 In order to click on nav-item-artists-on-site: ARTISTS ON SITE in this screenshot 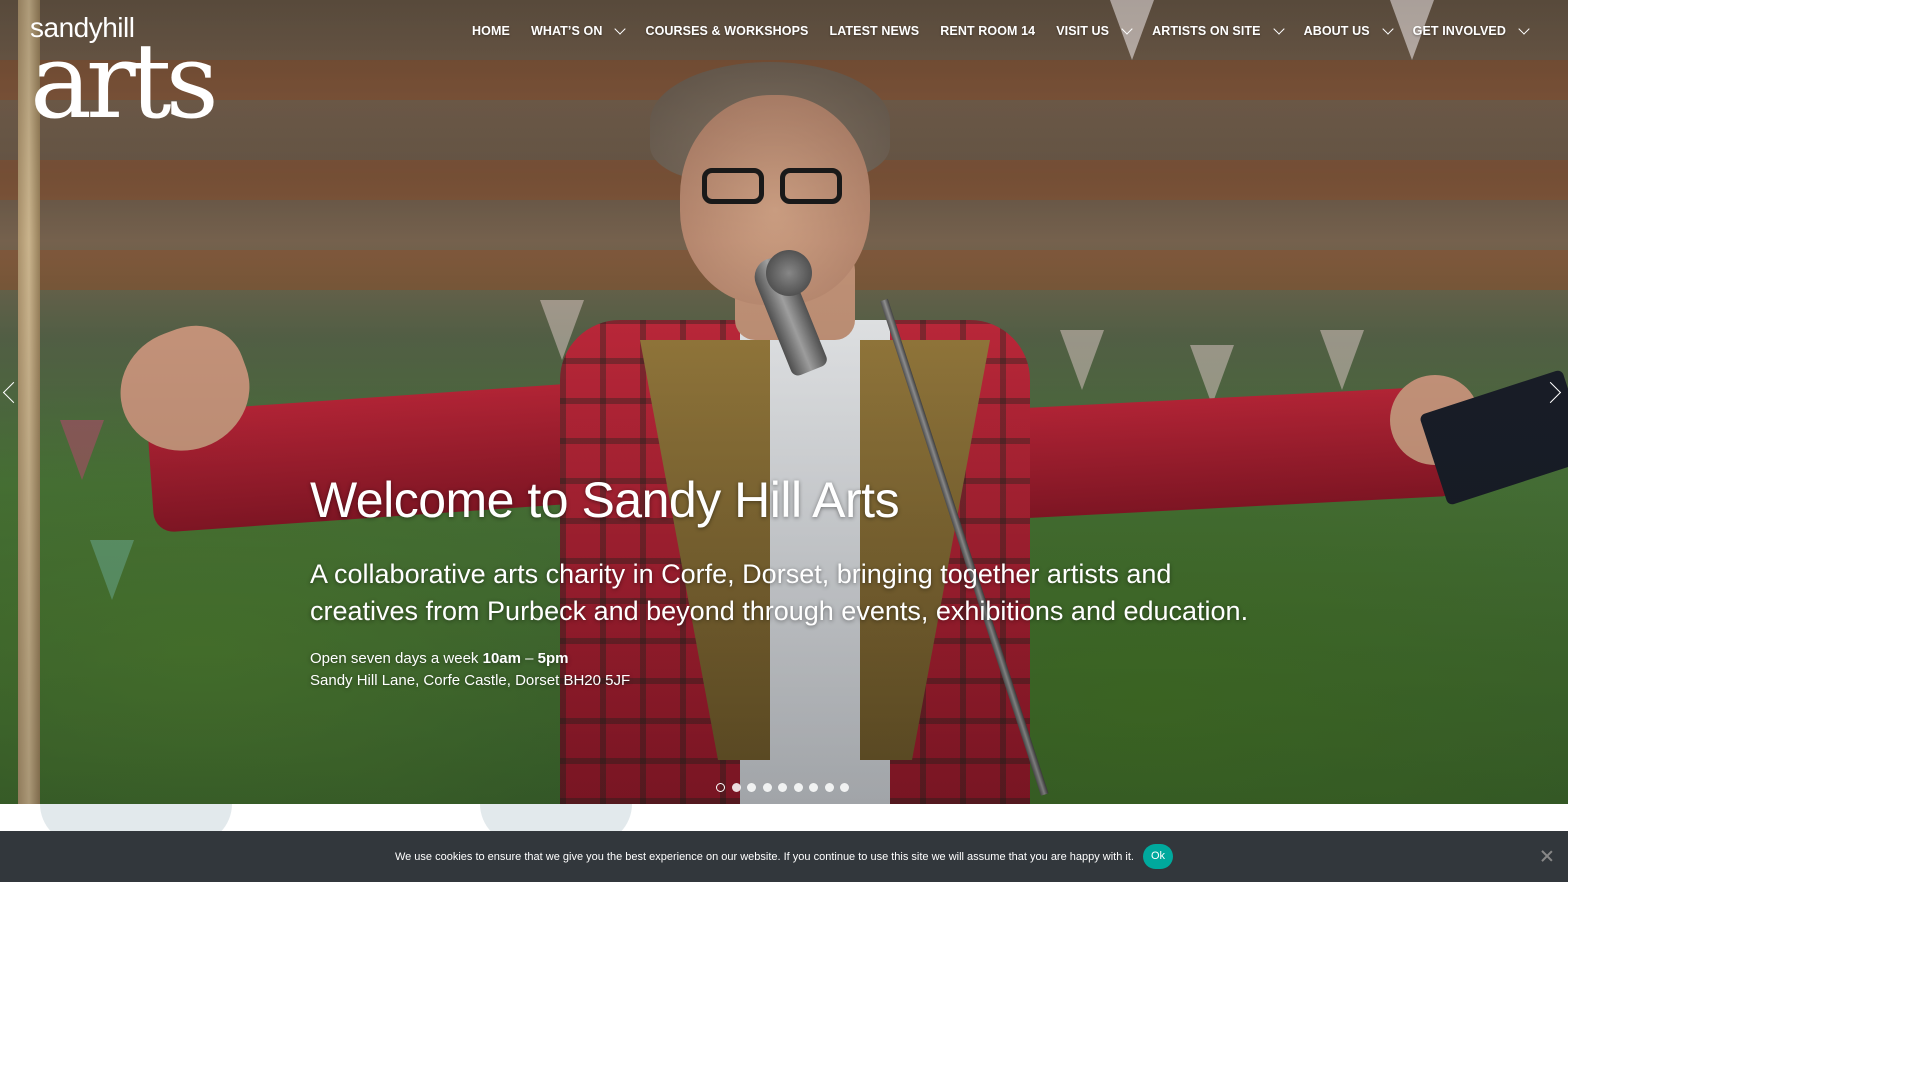, I will do `click(1218, 30)`.